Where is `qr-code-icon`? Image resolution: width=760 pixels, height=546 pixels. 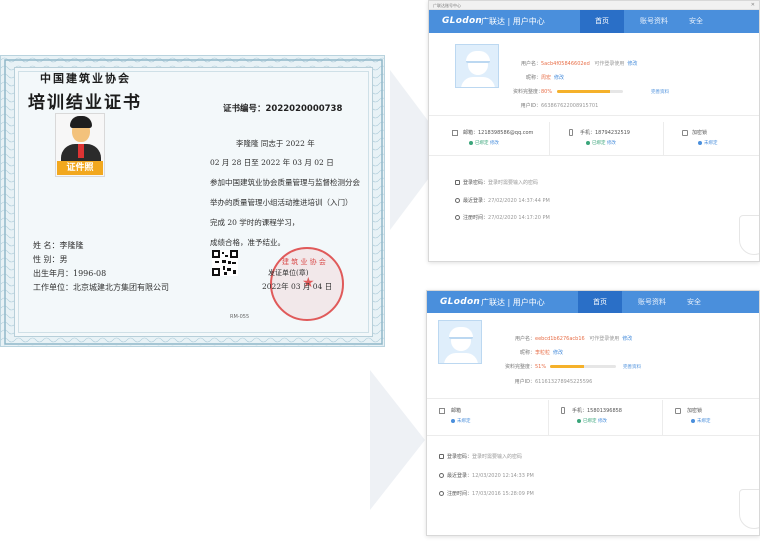 qr-code-icon is located at coordinates (225, 263).